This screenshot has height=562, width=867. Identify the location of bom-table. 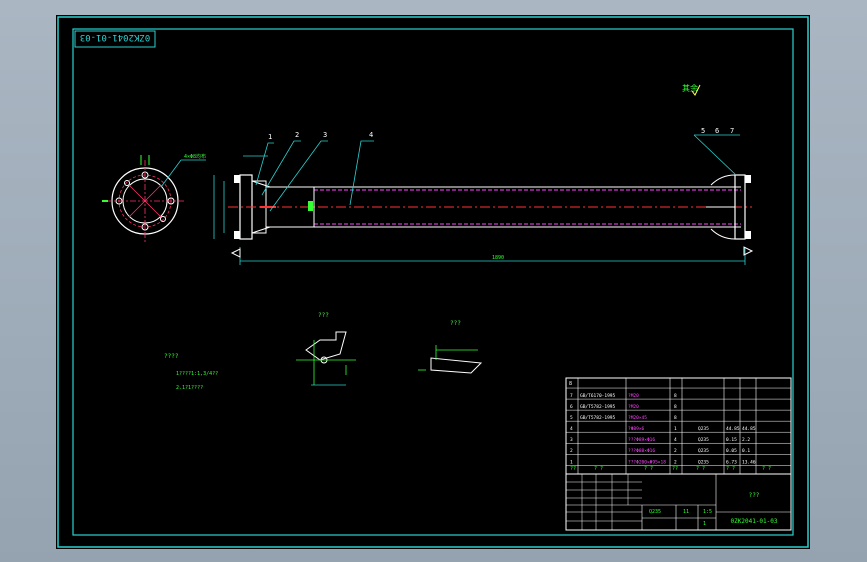
(678, 426).